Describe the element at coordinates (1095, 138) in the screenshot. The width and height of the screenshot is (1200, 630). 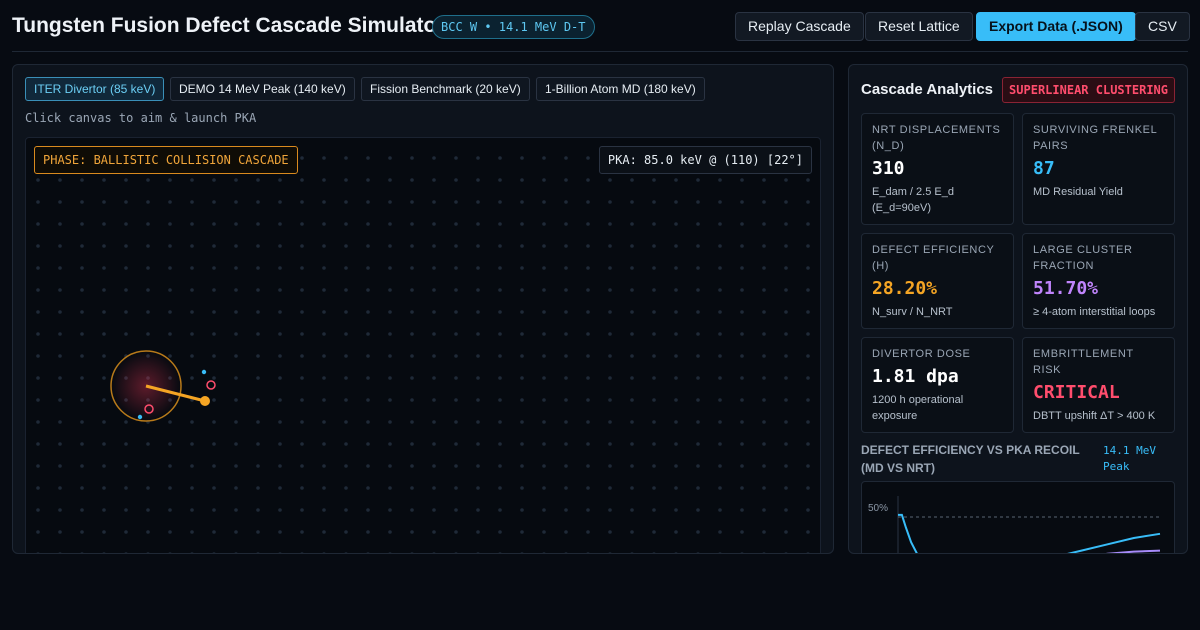
I see `card-label: SURVIVING FRENKEL PAIRS` at that location.